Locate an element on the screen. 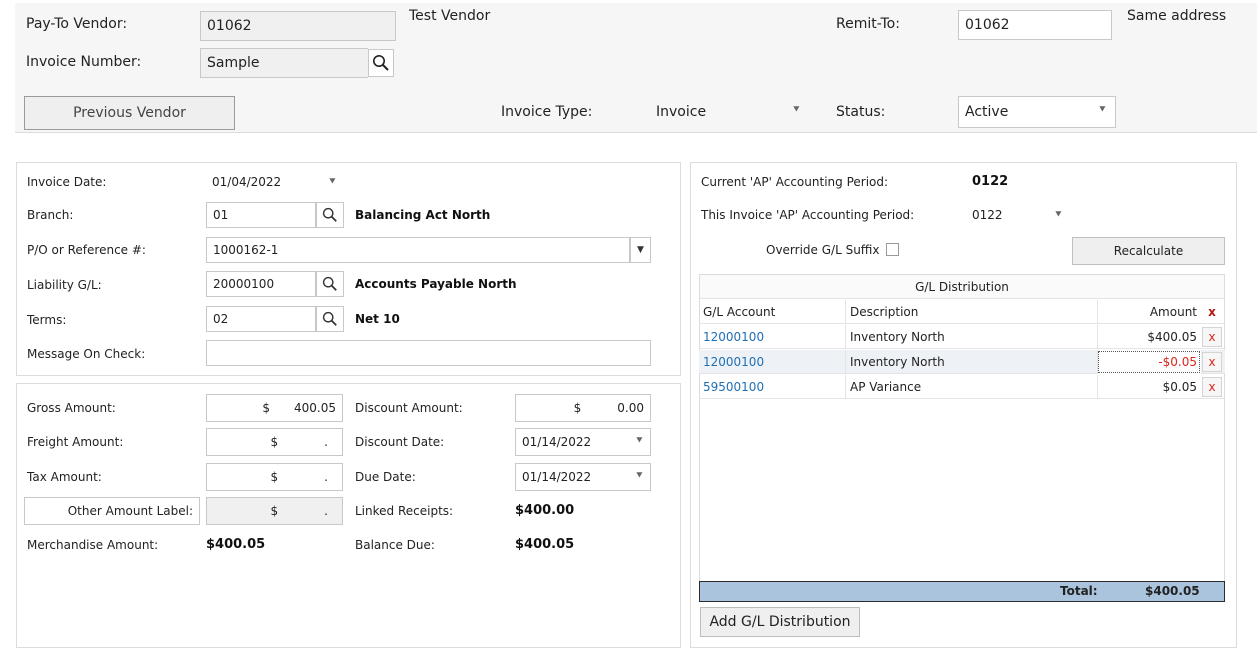 The image size is (1257, 658). gl-col-amount: Amount is located at coordinates (1149, 312).